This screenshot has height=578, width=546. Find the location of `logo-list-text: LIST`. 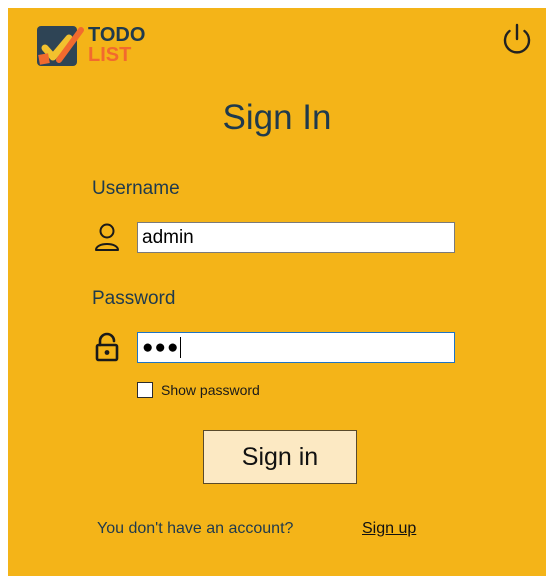

logo-list-text: LIST is located at coordinates (110, 55).